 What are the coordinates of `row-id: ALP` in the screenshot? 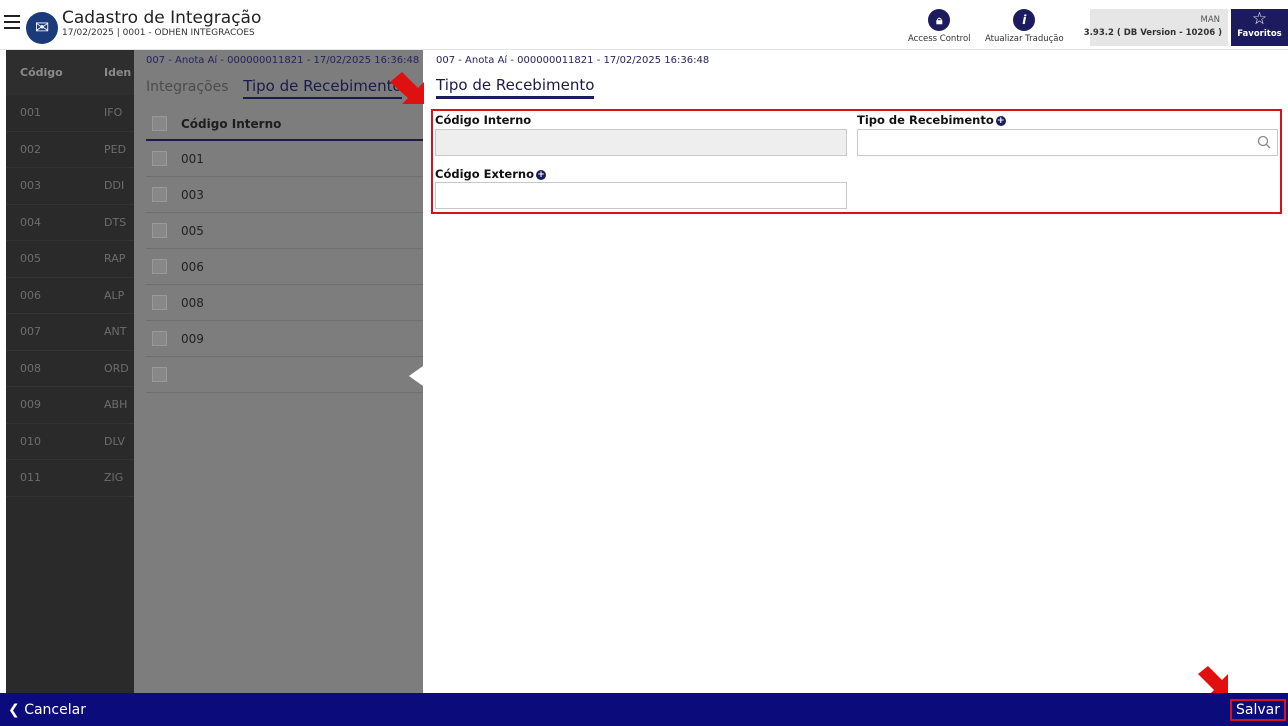 It's located at (114, 295).